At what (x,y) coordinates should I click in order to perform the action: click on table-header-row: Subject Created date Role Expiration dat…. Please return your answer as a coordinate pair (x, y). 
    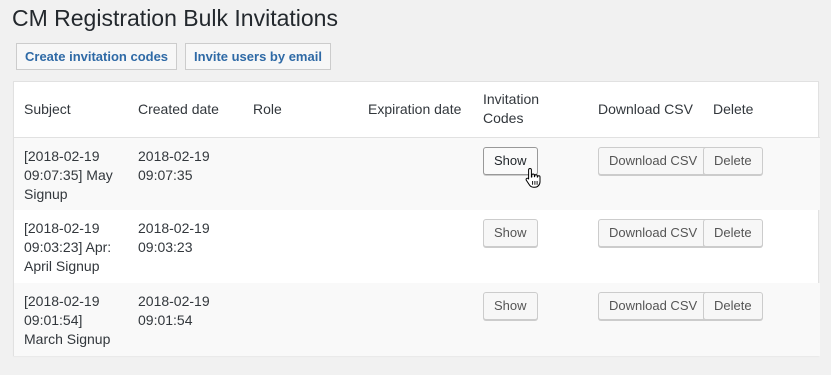
    Looking at the image, I should click on (417, 110).